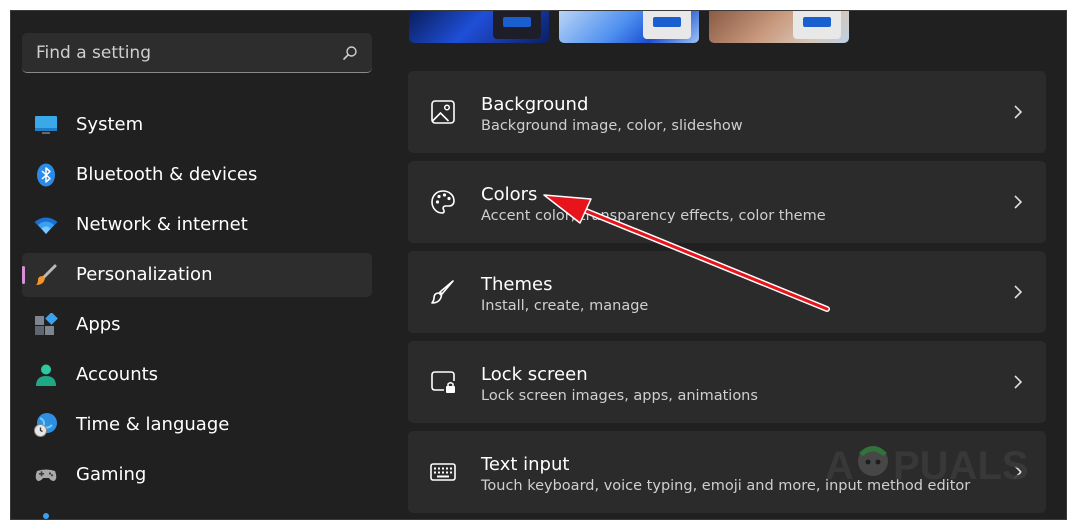  I want to click on sidebar-item-bluetooth: Bluetooth & devices, so click(197, 175).